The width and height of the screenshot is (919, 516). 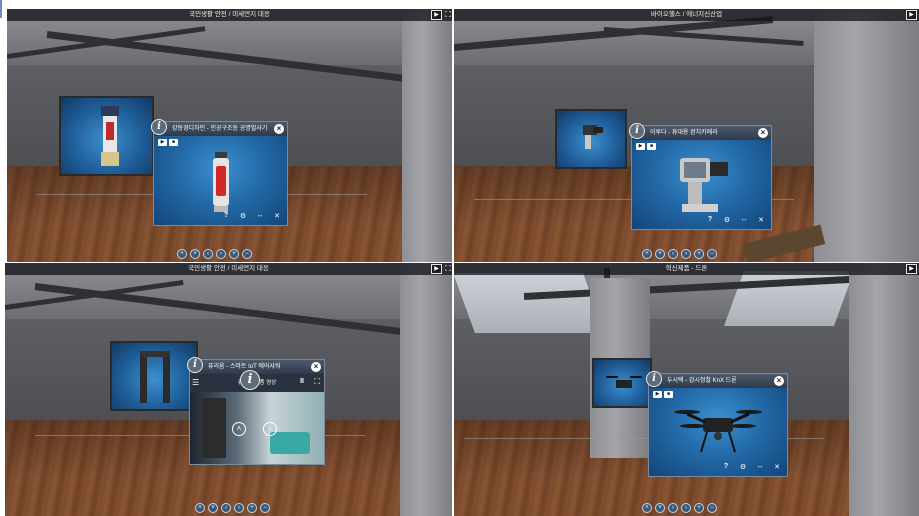 What do you see at coordinates (221, 182) in the screenshot?
I see `air-purifier-product-image` at bounding box center [221, 182].